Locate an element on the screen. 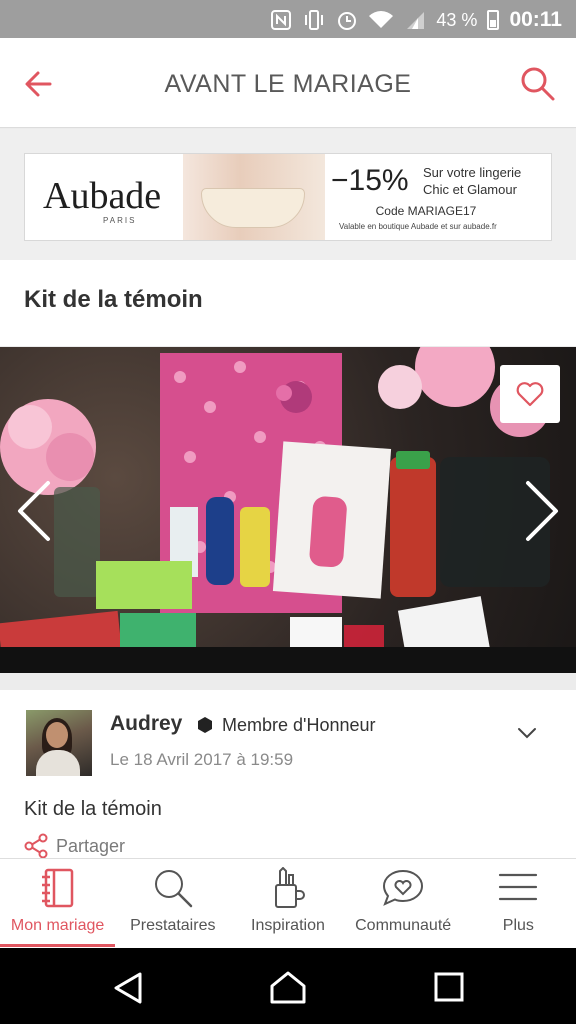  favorite-button is located at coordinates (530, 394).